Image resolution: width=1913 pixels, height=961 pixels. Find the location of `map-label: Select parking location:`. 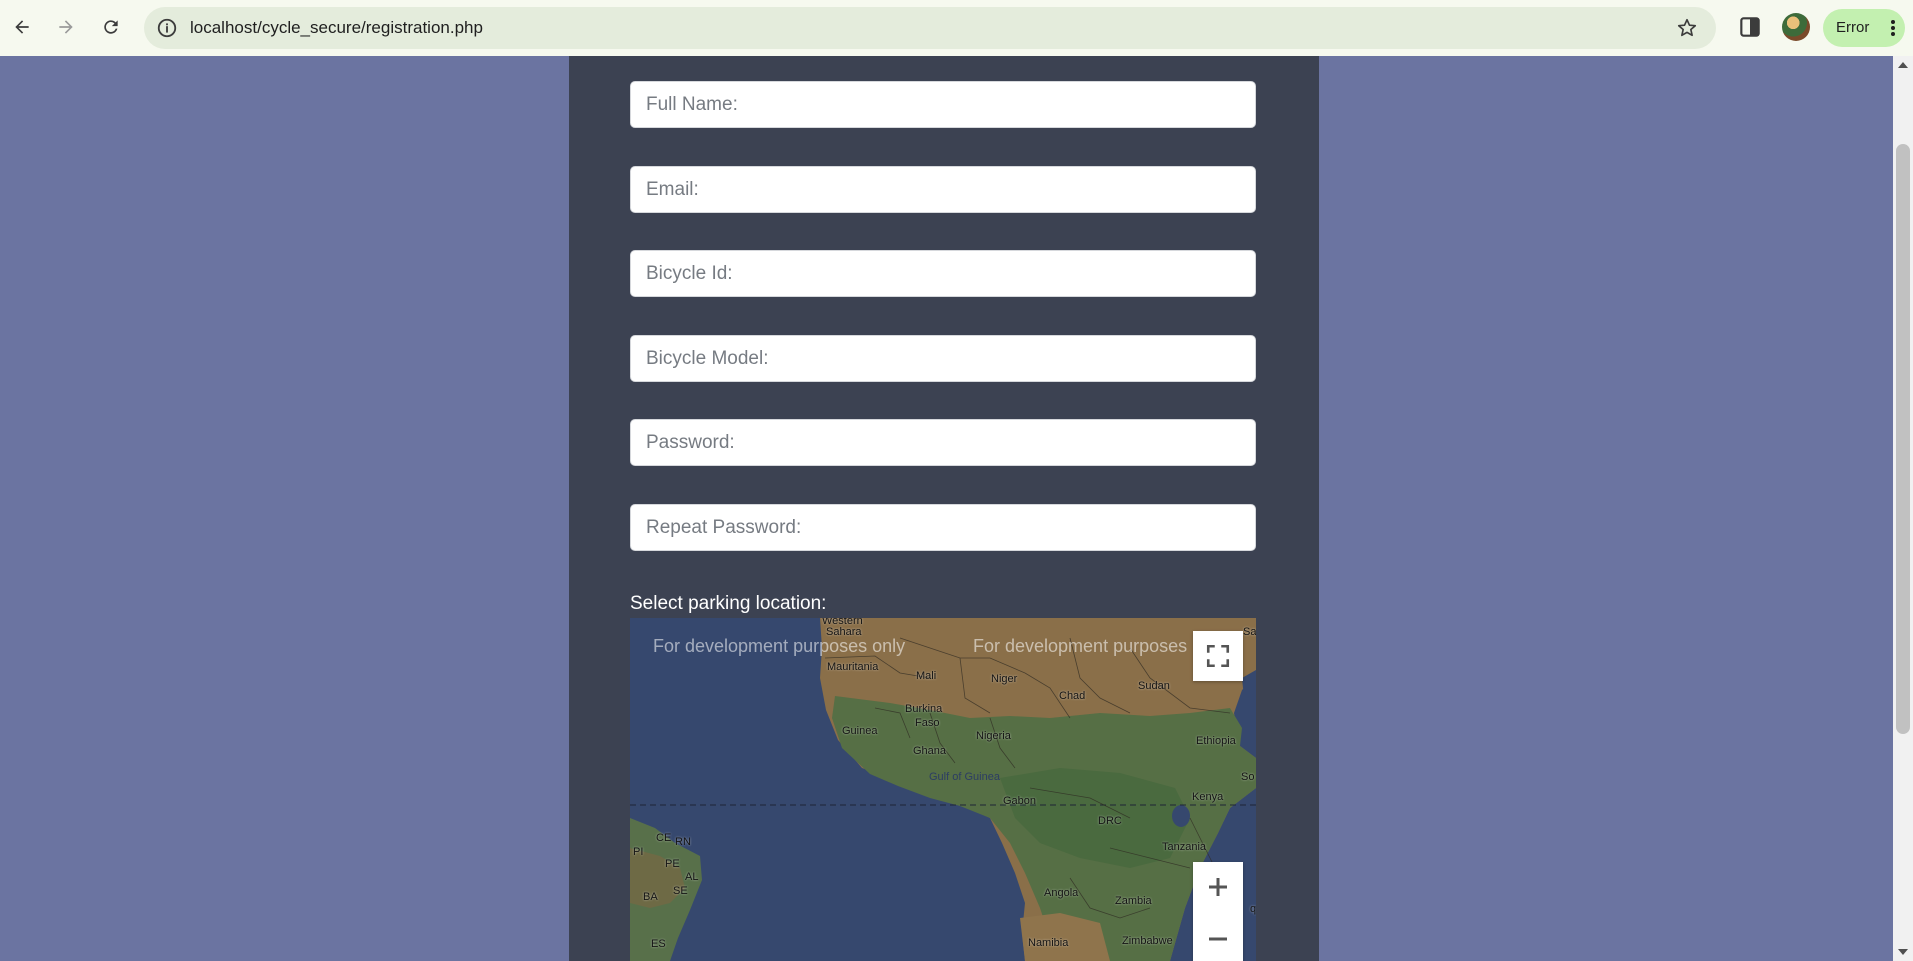

map-label: Select parking location: is located at coordinates (728, 603).